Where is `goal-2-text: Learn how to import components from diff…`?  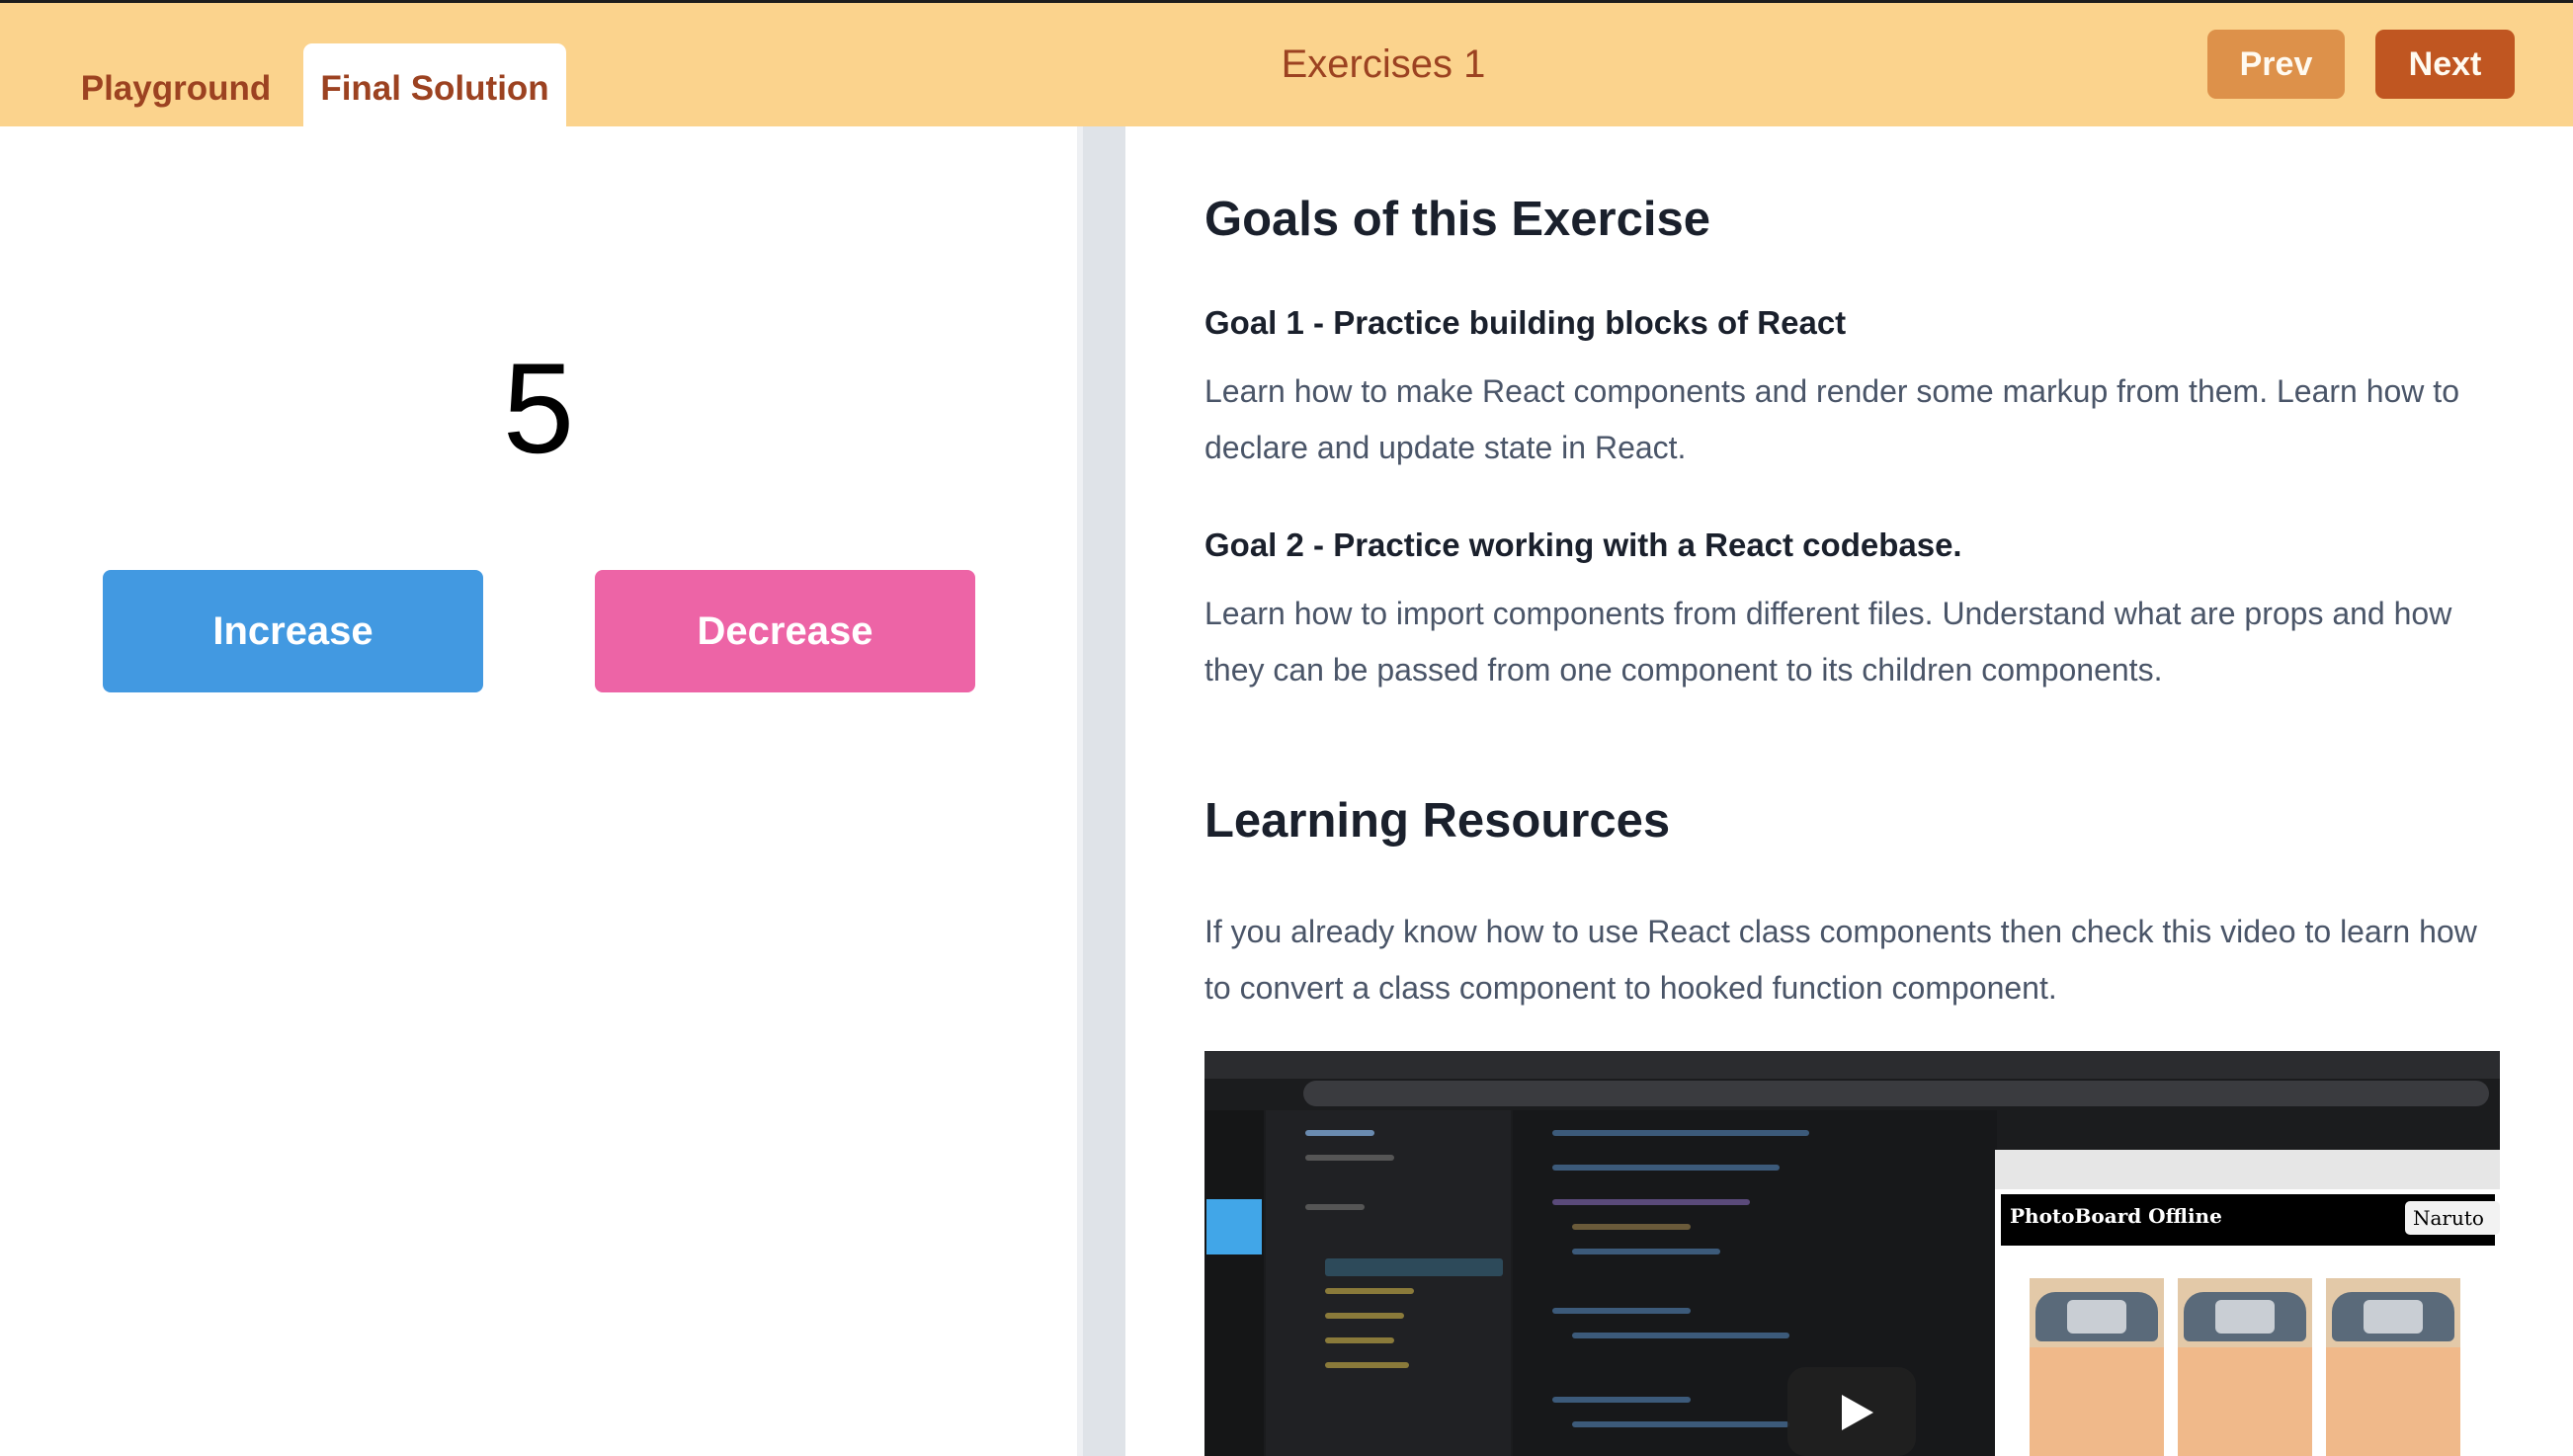 goal-2-text: Learn how to import components from diff… is located at coordinates (1828, 642).